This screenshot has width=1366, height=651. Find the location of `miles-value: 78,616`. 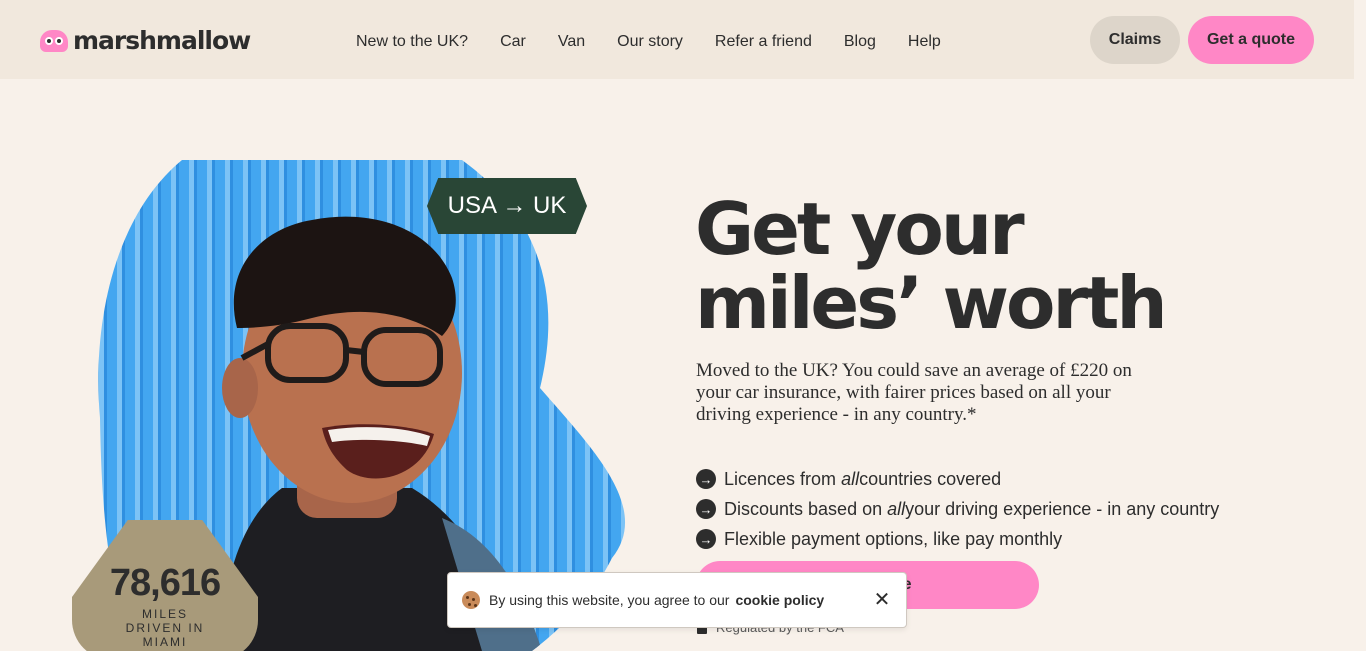

miles-value: 78,616 is located at coordinates (165, 583).